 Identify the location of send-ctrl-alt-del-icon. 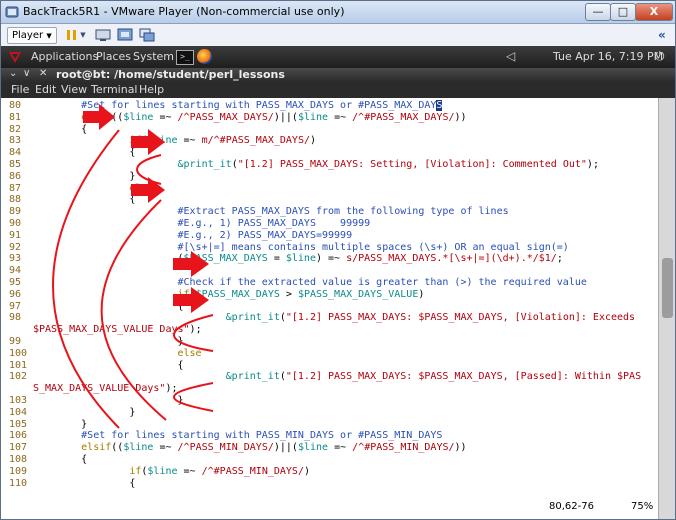
(103, 35).